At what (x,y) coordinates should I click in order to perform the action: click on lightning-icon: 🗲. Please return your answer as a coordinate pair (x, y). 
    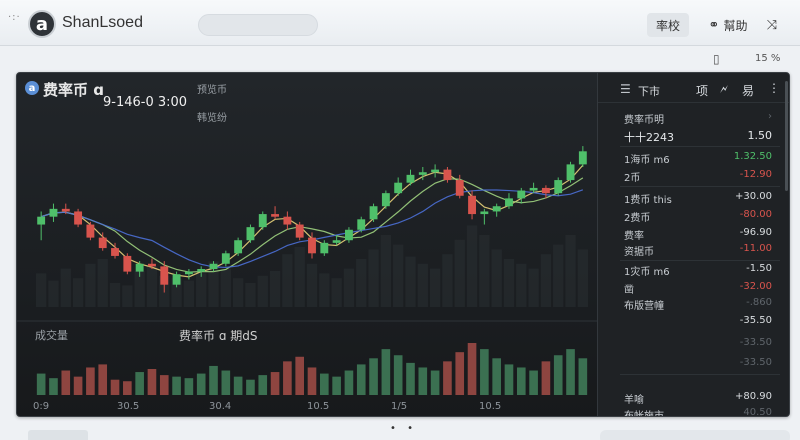
    Looking at the image, I should click on (724, 89).